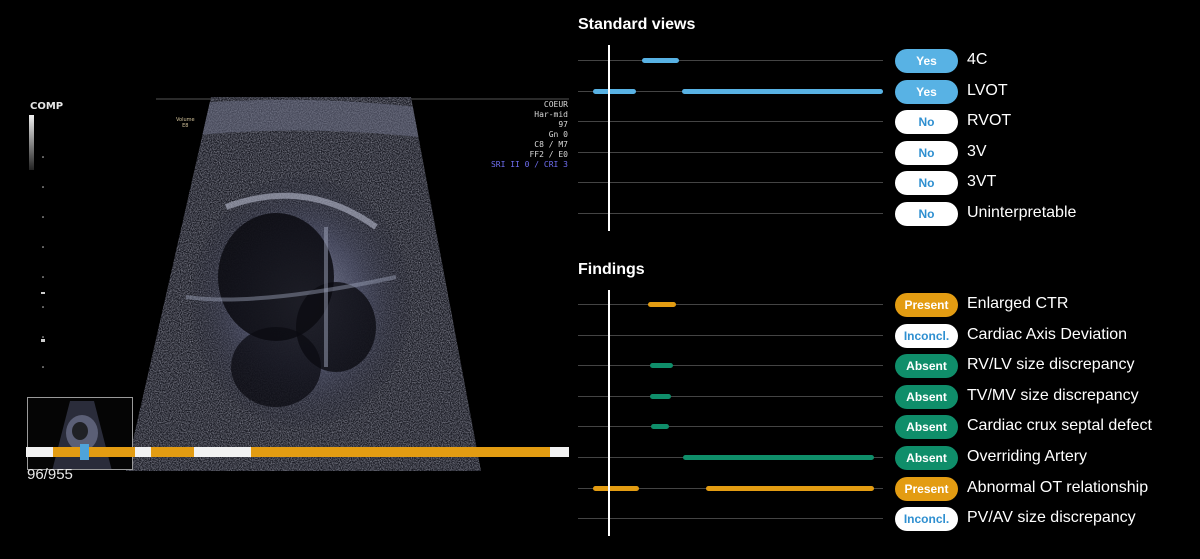 This screenshot has width=1200, height=559. Describe the element at coordinates (637, 24) in the screenshot. I see `standard-views-title: Standard views` at that location.